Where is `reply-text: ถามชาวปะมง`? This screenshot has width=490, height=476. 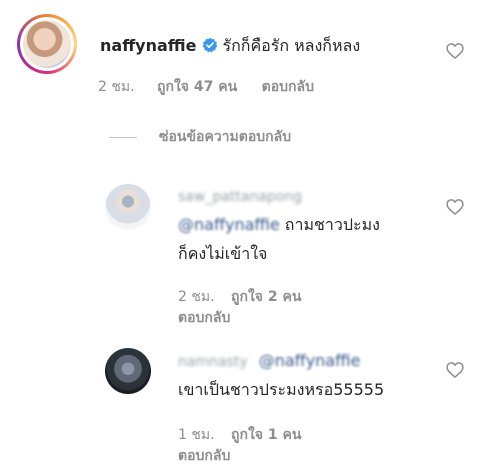 reply-text: ถามชาวปะมง is located at coordinates (332, 224).